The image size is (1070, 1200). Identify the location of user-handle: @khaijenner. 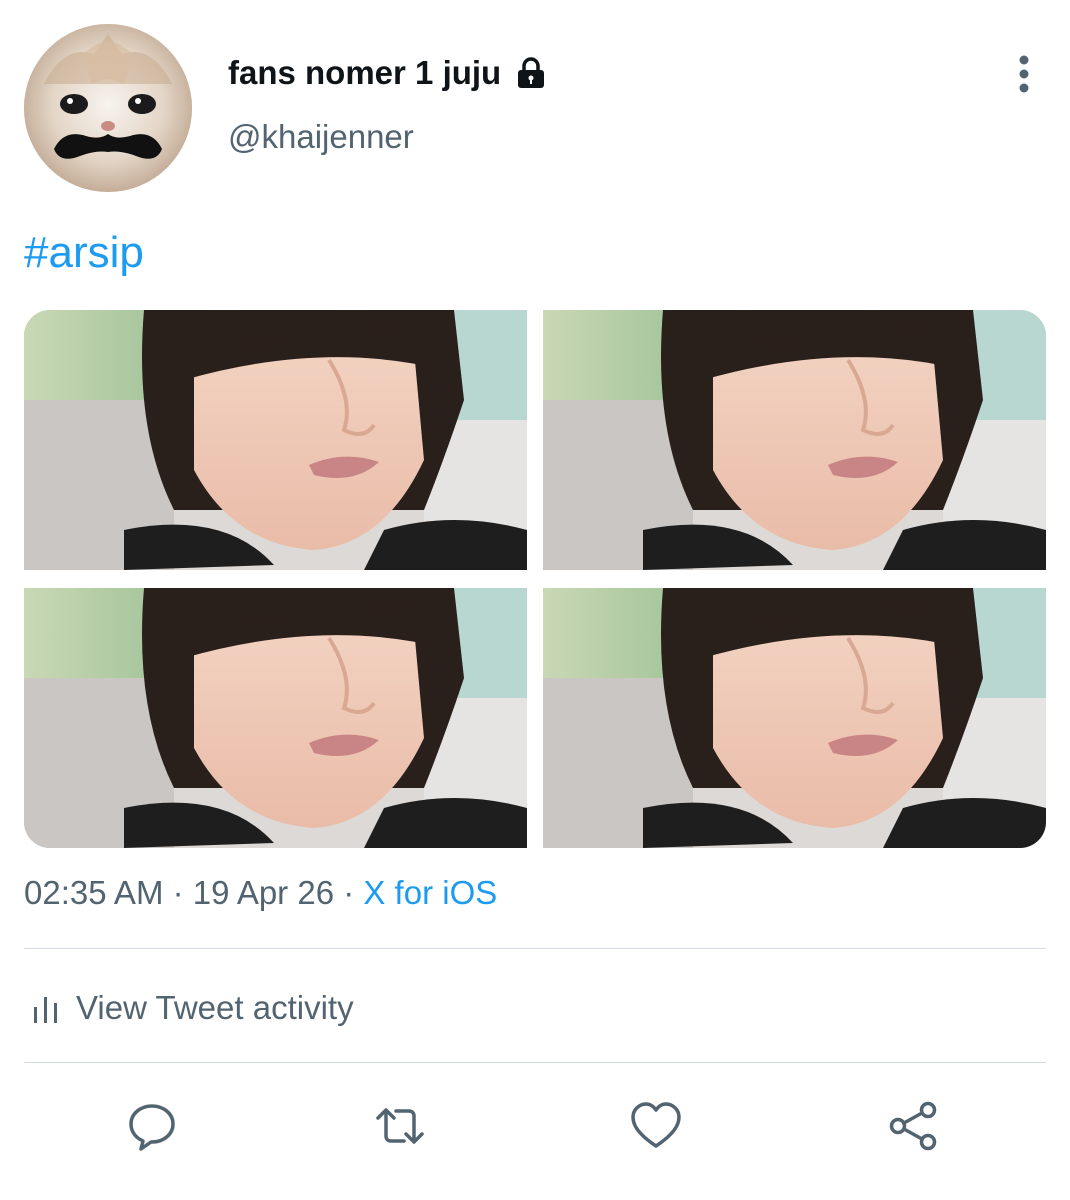
(321, 137).